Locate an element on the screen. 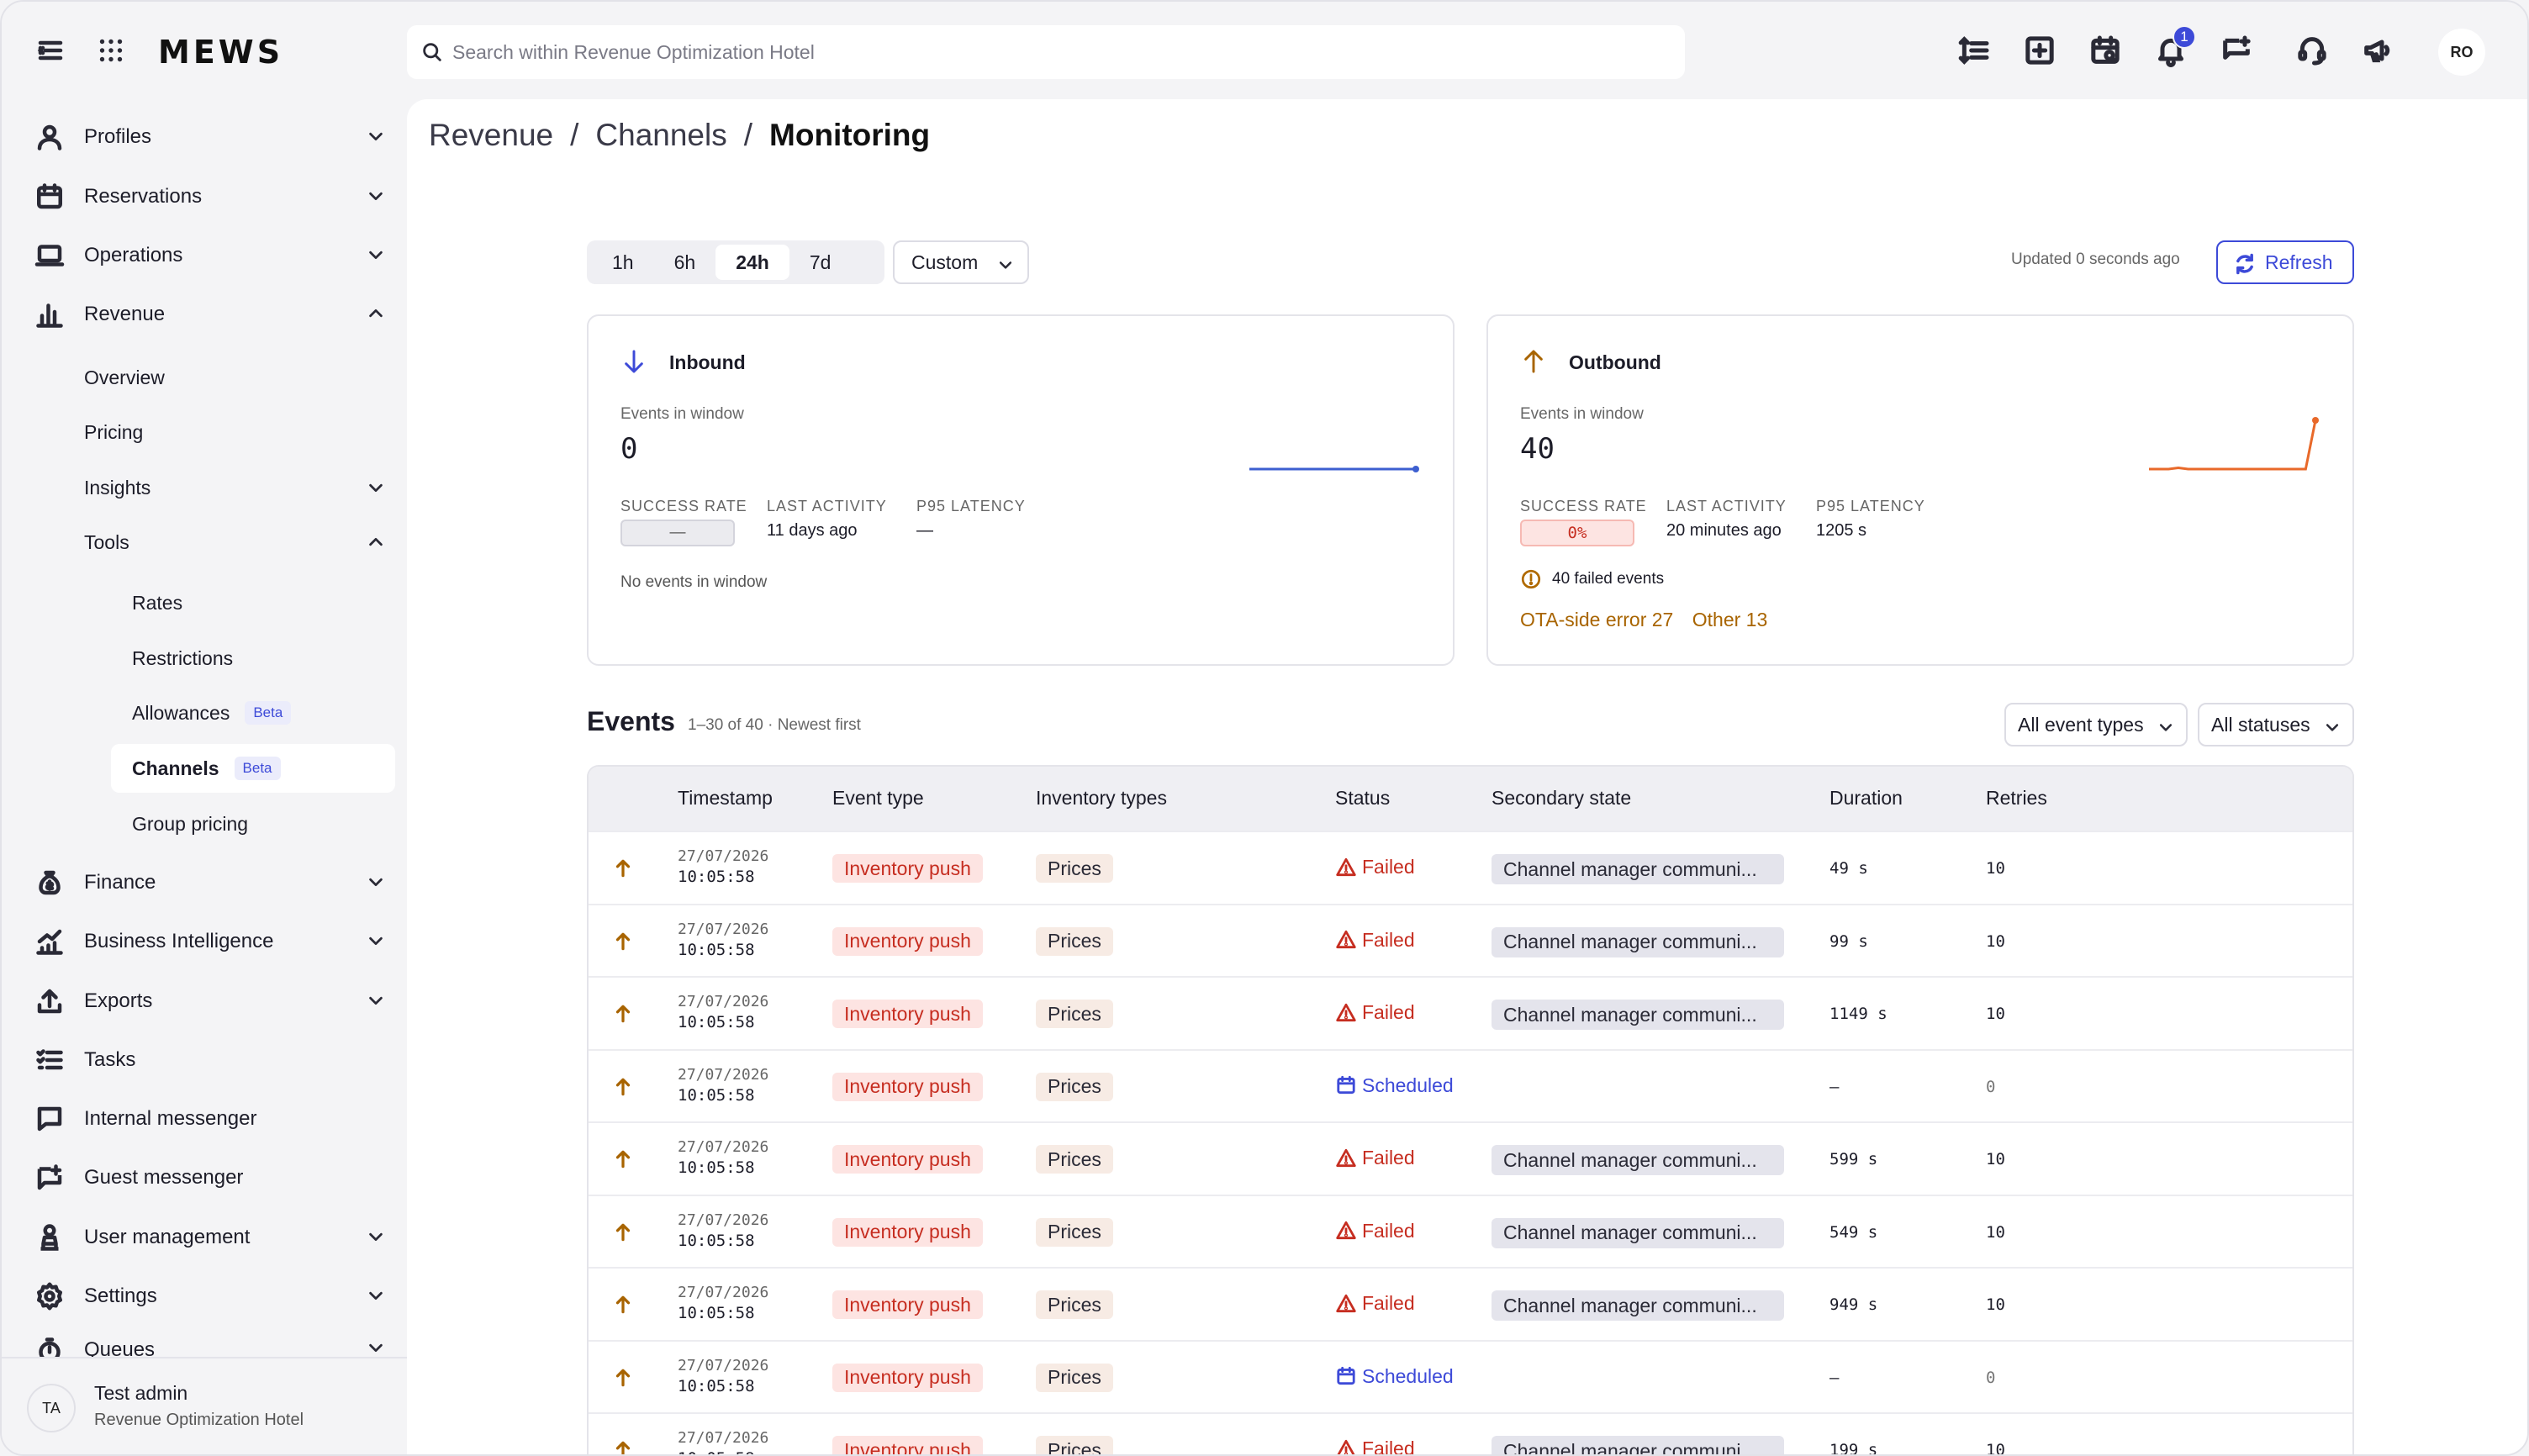 This screenshot has height=1456, width=2529. sidebar-item-allowances: Allowances Beta is located at coordinates (253, 712).